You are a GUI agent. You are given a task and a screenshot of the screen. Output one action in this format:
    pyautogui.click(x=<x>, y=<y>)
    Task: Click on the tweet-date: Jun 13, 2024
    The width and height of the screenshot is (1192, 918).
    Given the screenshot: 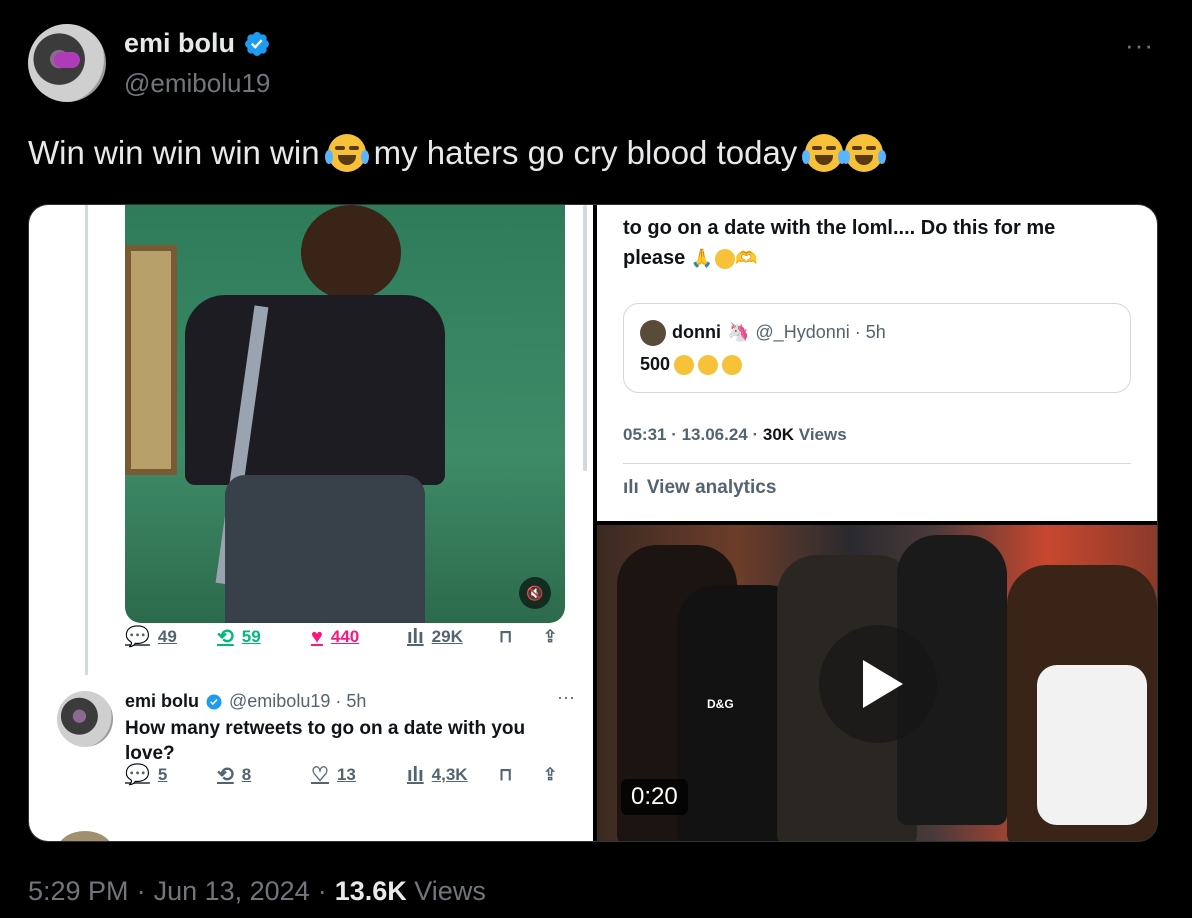 What is the action you would take?
    pyautogui.click(x=232, y=891)
    